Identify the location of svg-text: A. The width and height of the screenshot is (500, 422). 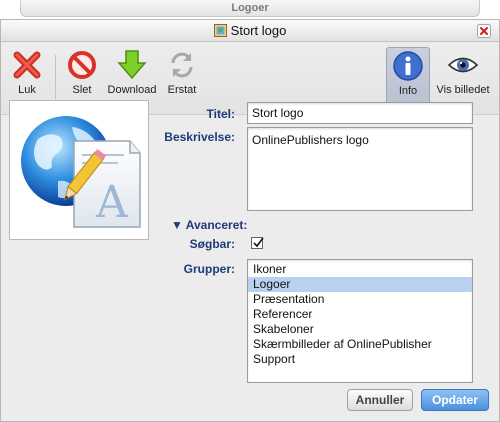
(112, 202).